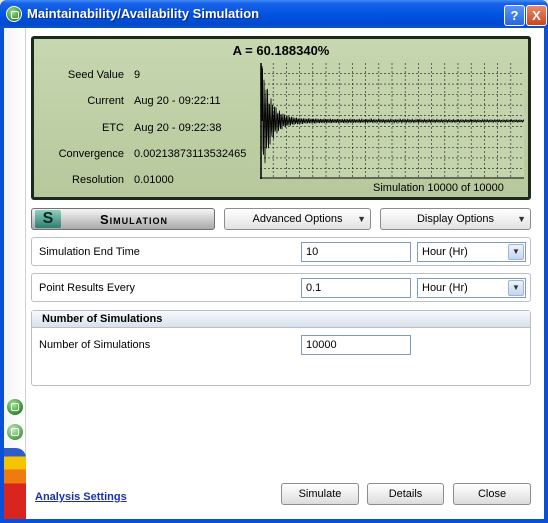  I want to click on window-title: Maintainability/Availability Simulation, so click(143, 13).